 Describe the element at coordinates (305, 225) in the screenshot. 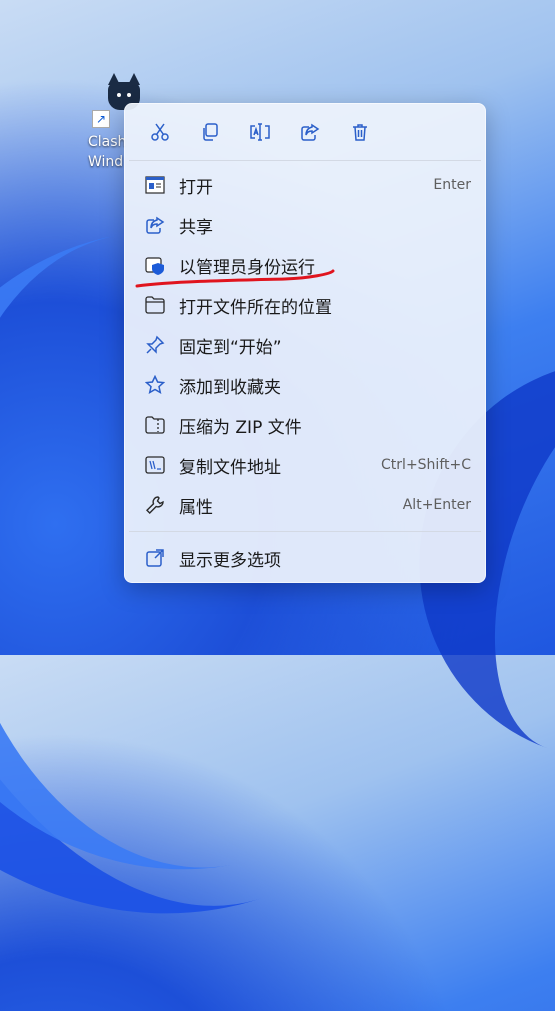

I see `menu-item-share: 共享` at that location.